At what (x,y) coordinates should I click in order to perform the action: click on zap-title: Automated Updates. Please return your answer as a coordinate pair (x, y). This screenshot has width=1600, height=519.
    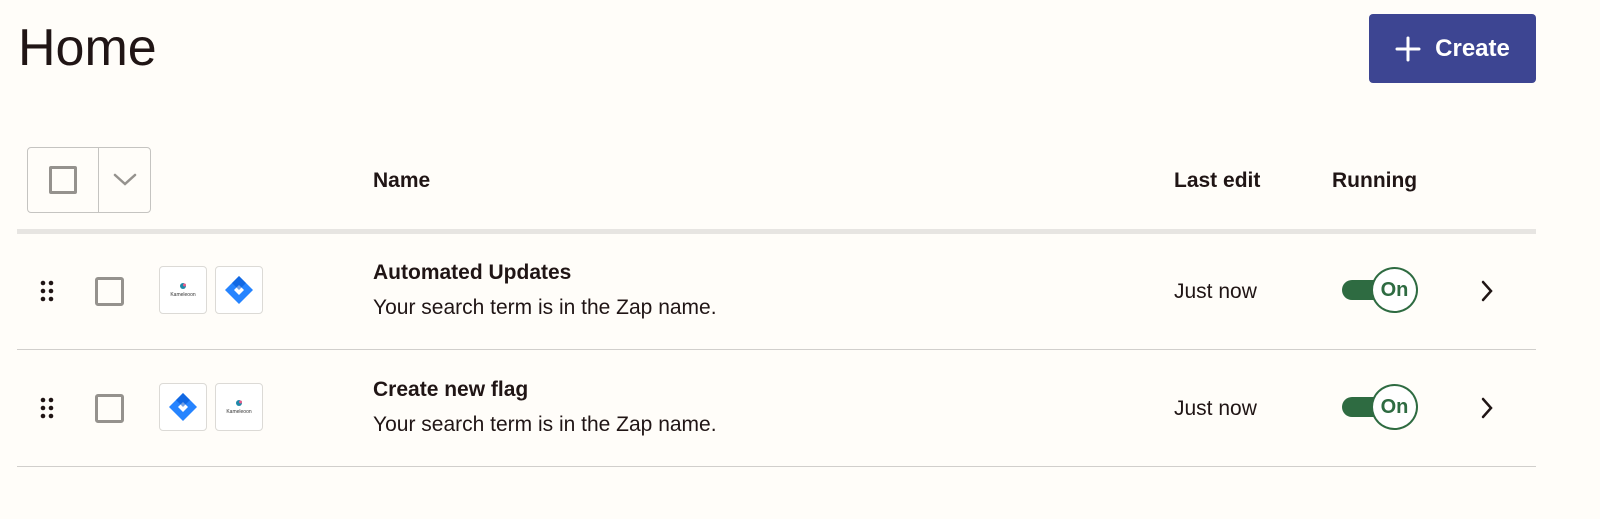
    Looking at the image, I should click on (472, 273).